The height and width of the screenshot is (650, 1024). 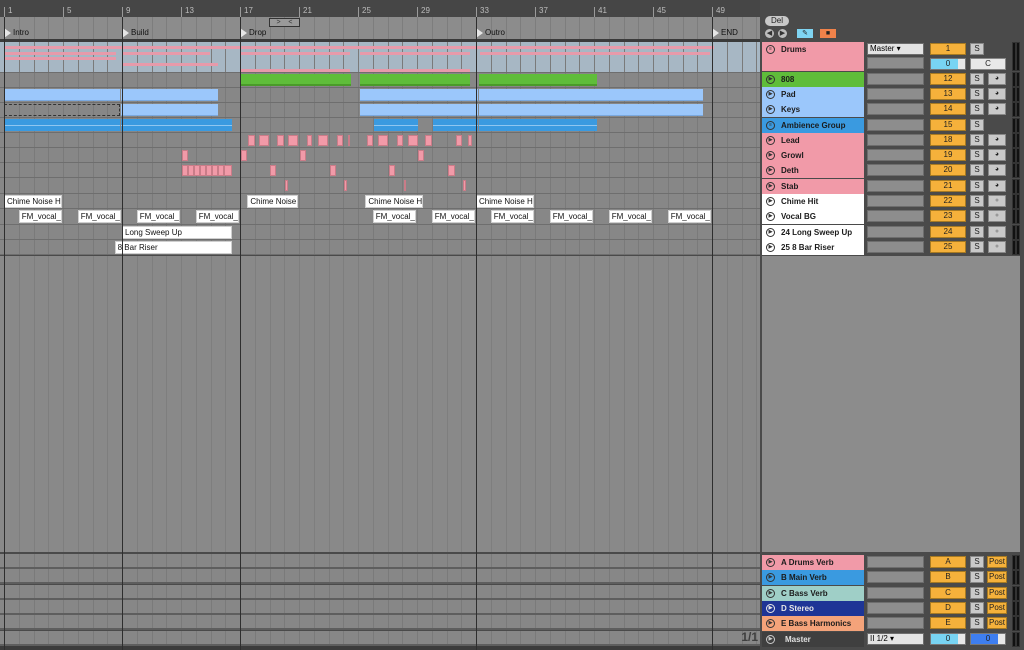 What do you see at coordinates (948, 64) in the screenshot?
I see `volume-field: 0` at bounding box center [948, 64].